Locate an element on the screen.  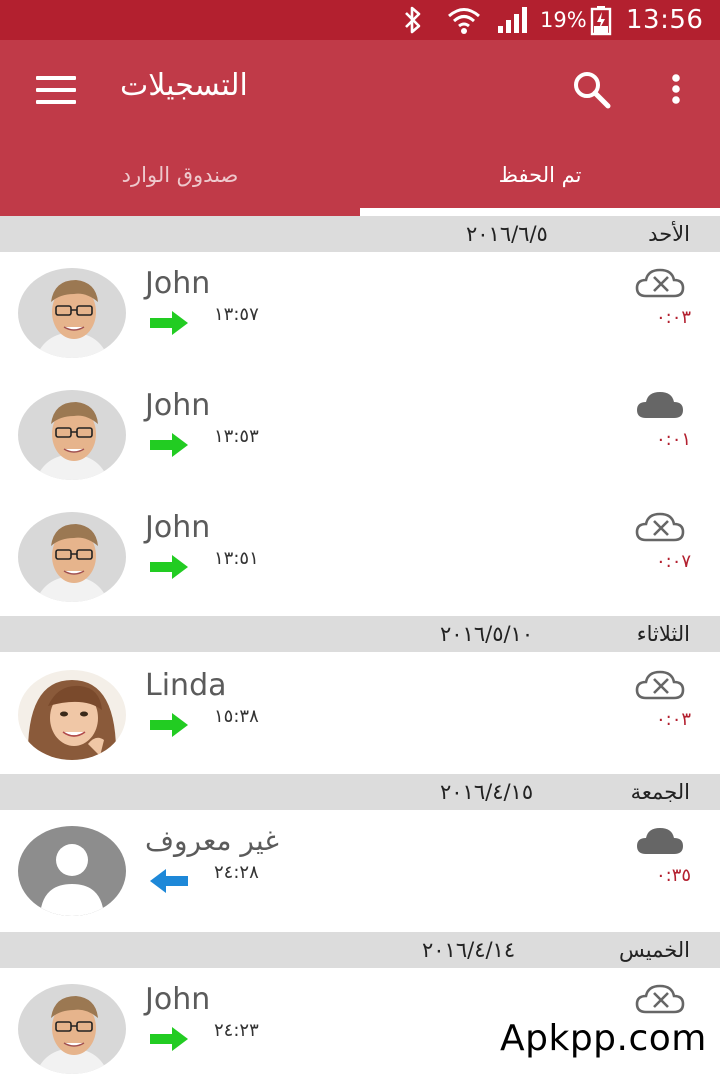
call-time: ١٣:٥١ is located at coordinates (236, 558).